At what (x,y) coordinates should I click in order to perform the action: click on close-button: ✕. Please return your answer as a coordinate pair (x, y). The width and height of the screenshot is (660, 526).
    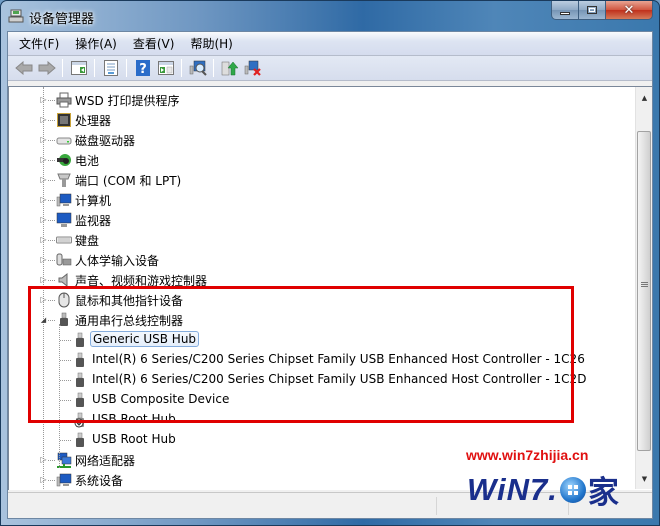
    Looking at the image, I should click on (629, 10).